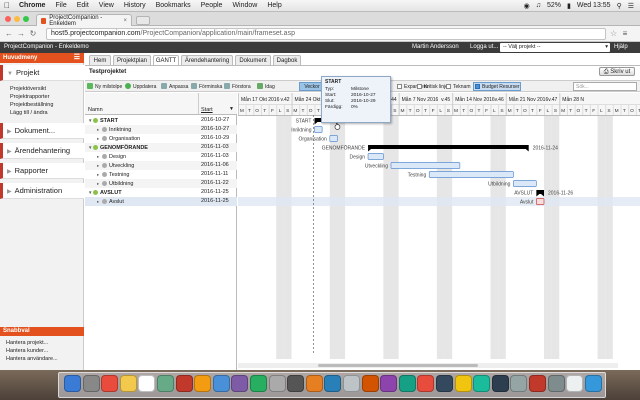 This screenshot has height=400, width=640. Describe the element at coordinates (161, 183) in the screenshot. I see `table-row: ▸ Utbildning 2016-11-22` at that location.